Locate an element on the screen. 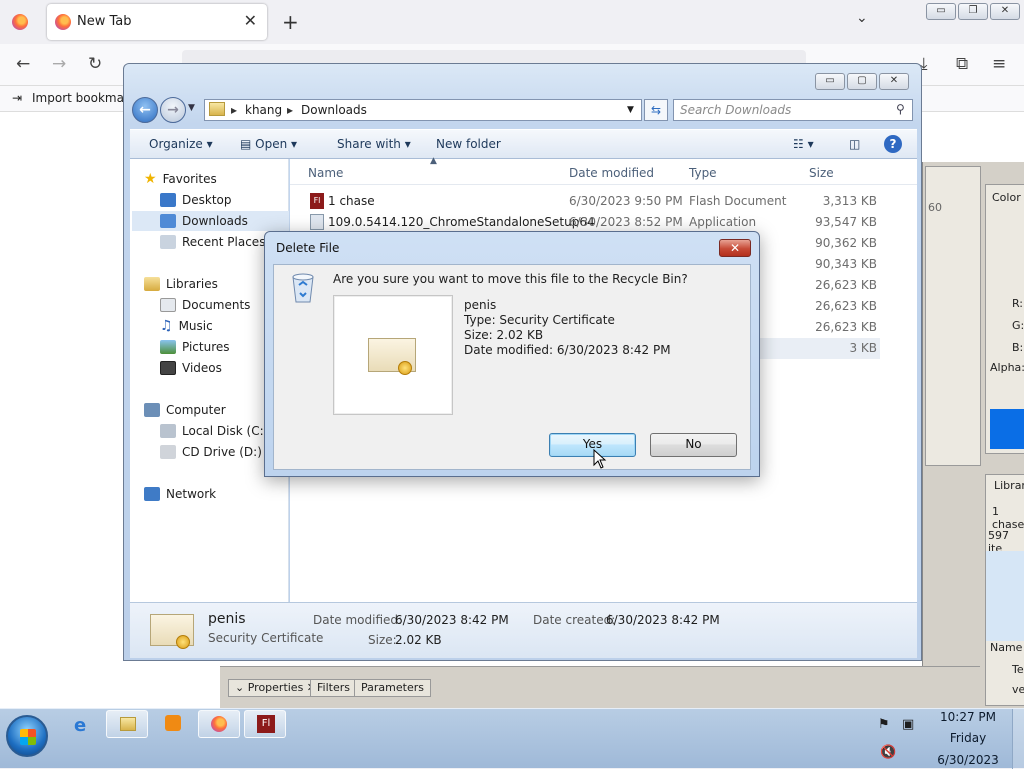 This screenshot has width=1024, height=769. organize-button: Organize ▾ is located at coordinates (181, 144).